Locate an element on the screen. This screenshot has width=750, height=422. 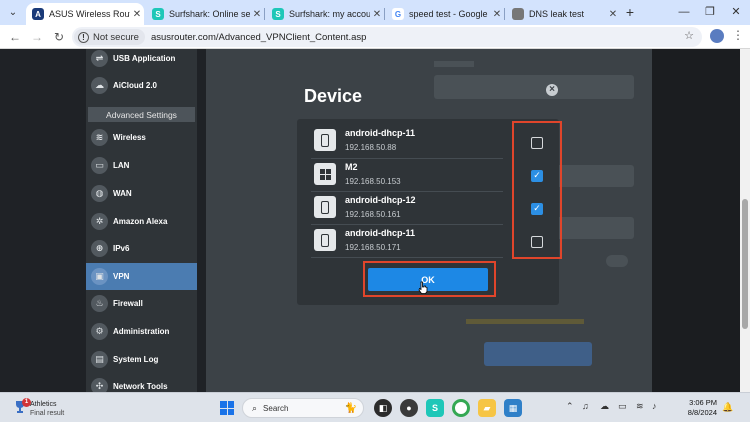
tab-dns-leak-test: DNS leak test ✕ is located at coordinates (563, 14).